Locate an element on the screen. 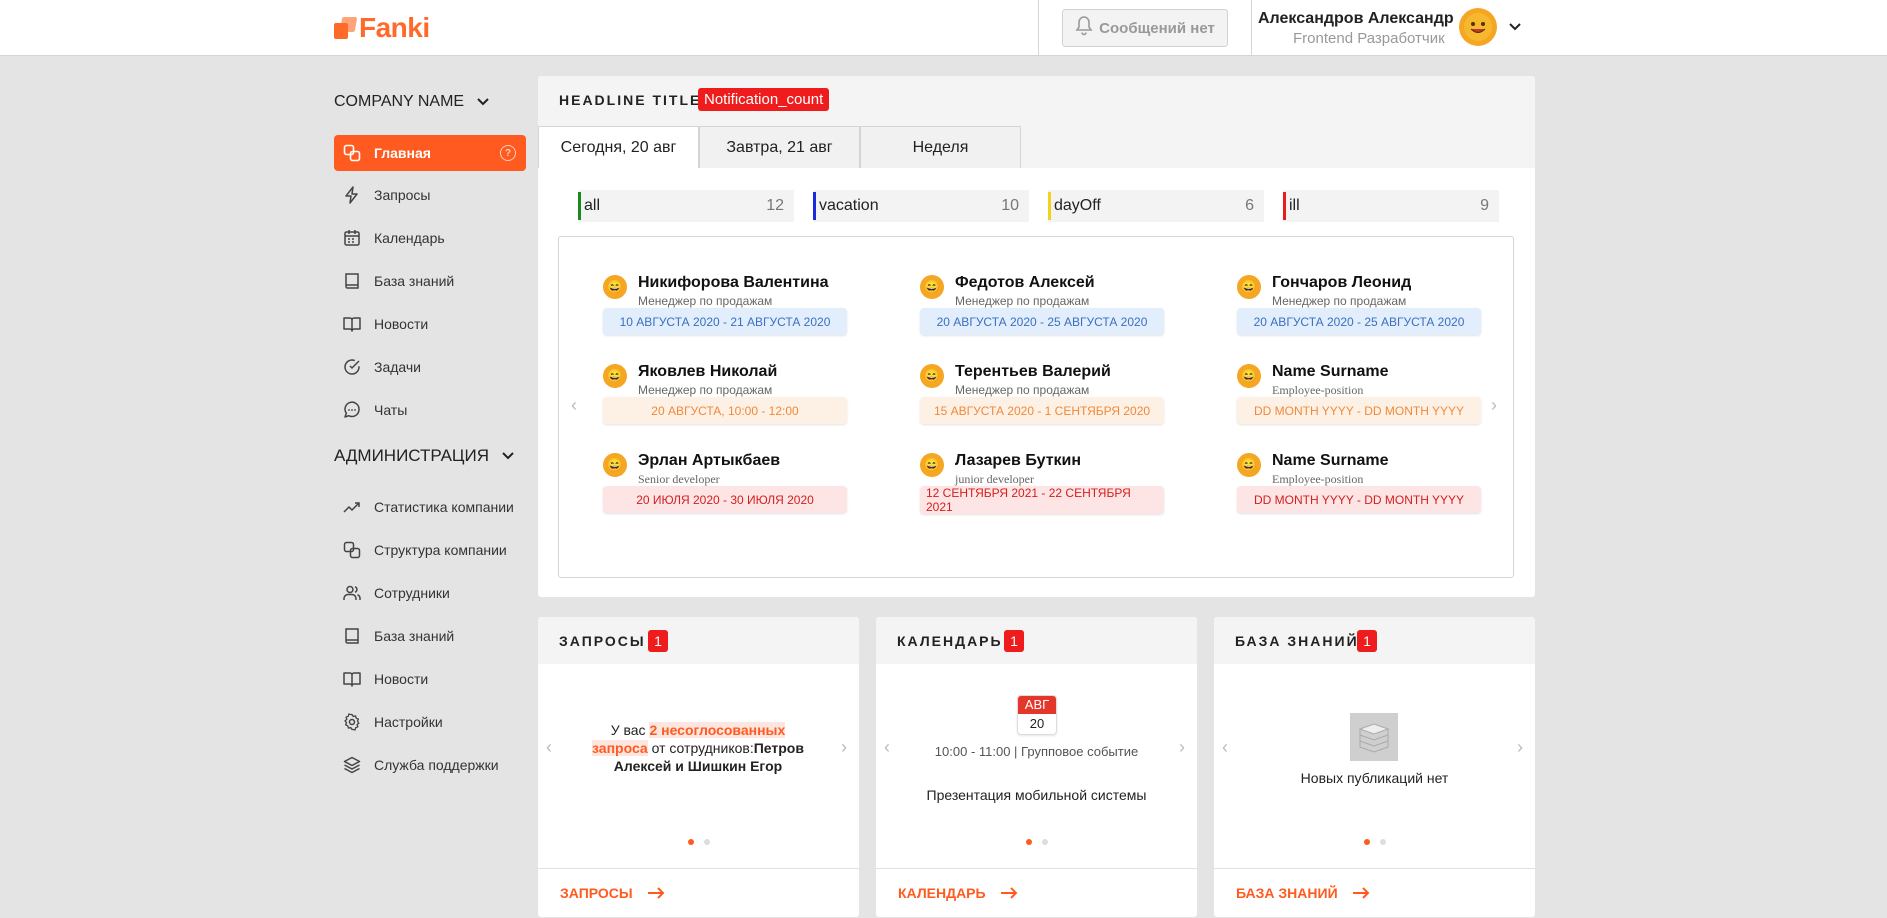 The image size is (1887, 918). knowledge-title: БАЗА ЗНАНИЙ is located at coordinates (1297, 641).